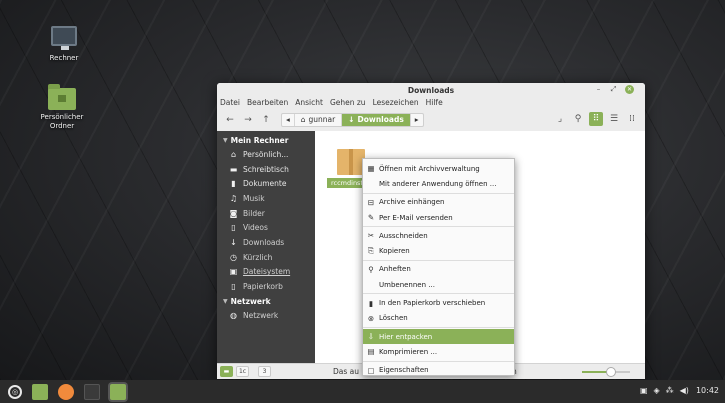 The image size is (725, 403). What do you see at coordinates (266, 213) in the screenshot?
I see `sidebar-item-pictures: ◙ Bilder` at bounding box center [266, 213].